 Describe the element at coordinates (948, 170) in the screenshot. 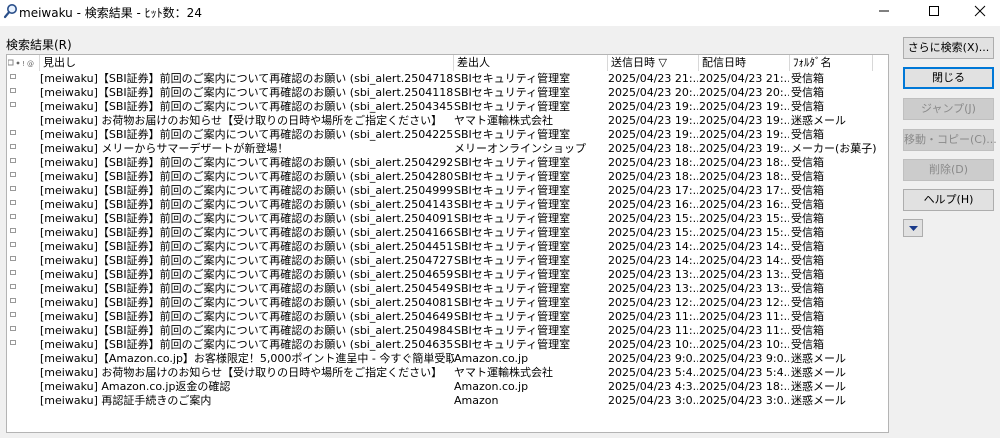

I see `delete-button: 削除(D)` at that location.